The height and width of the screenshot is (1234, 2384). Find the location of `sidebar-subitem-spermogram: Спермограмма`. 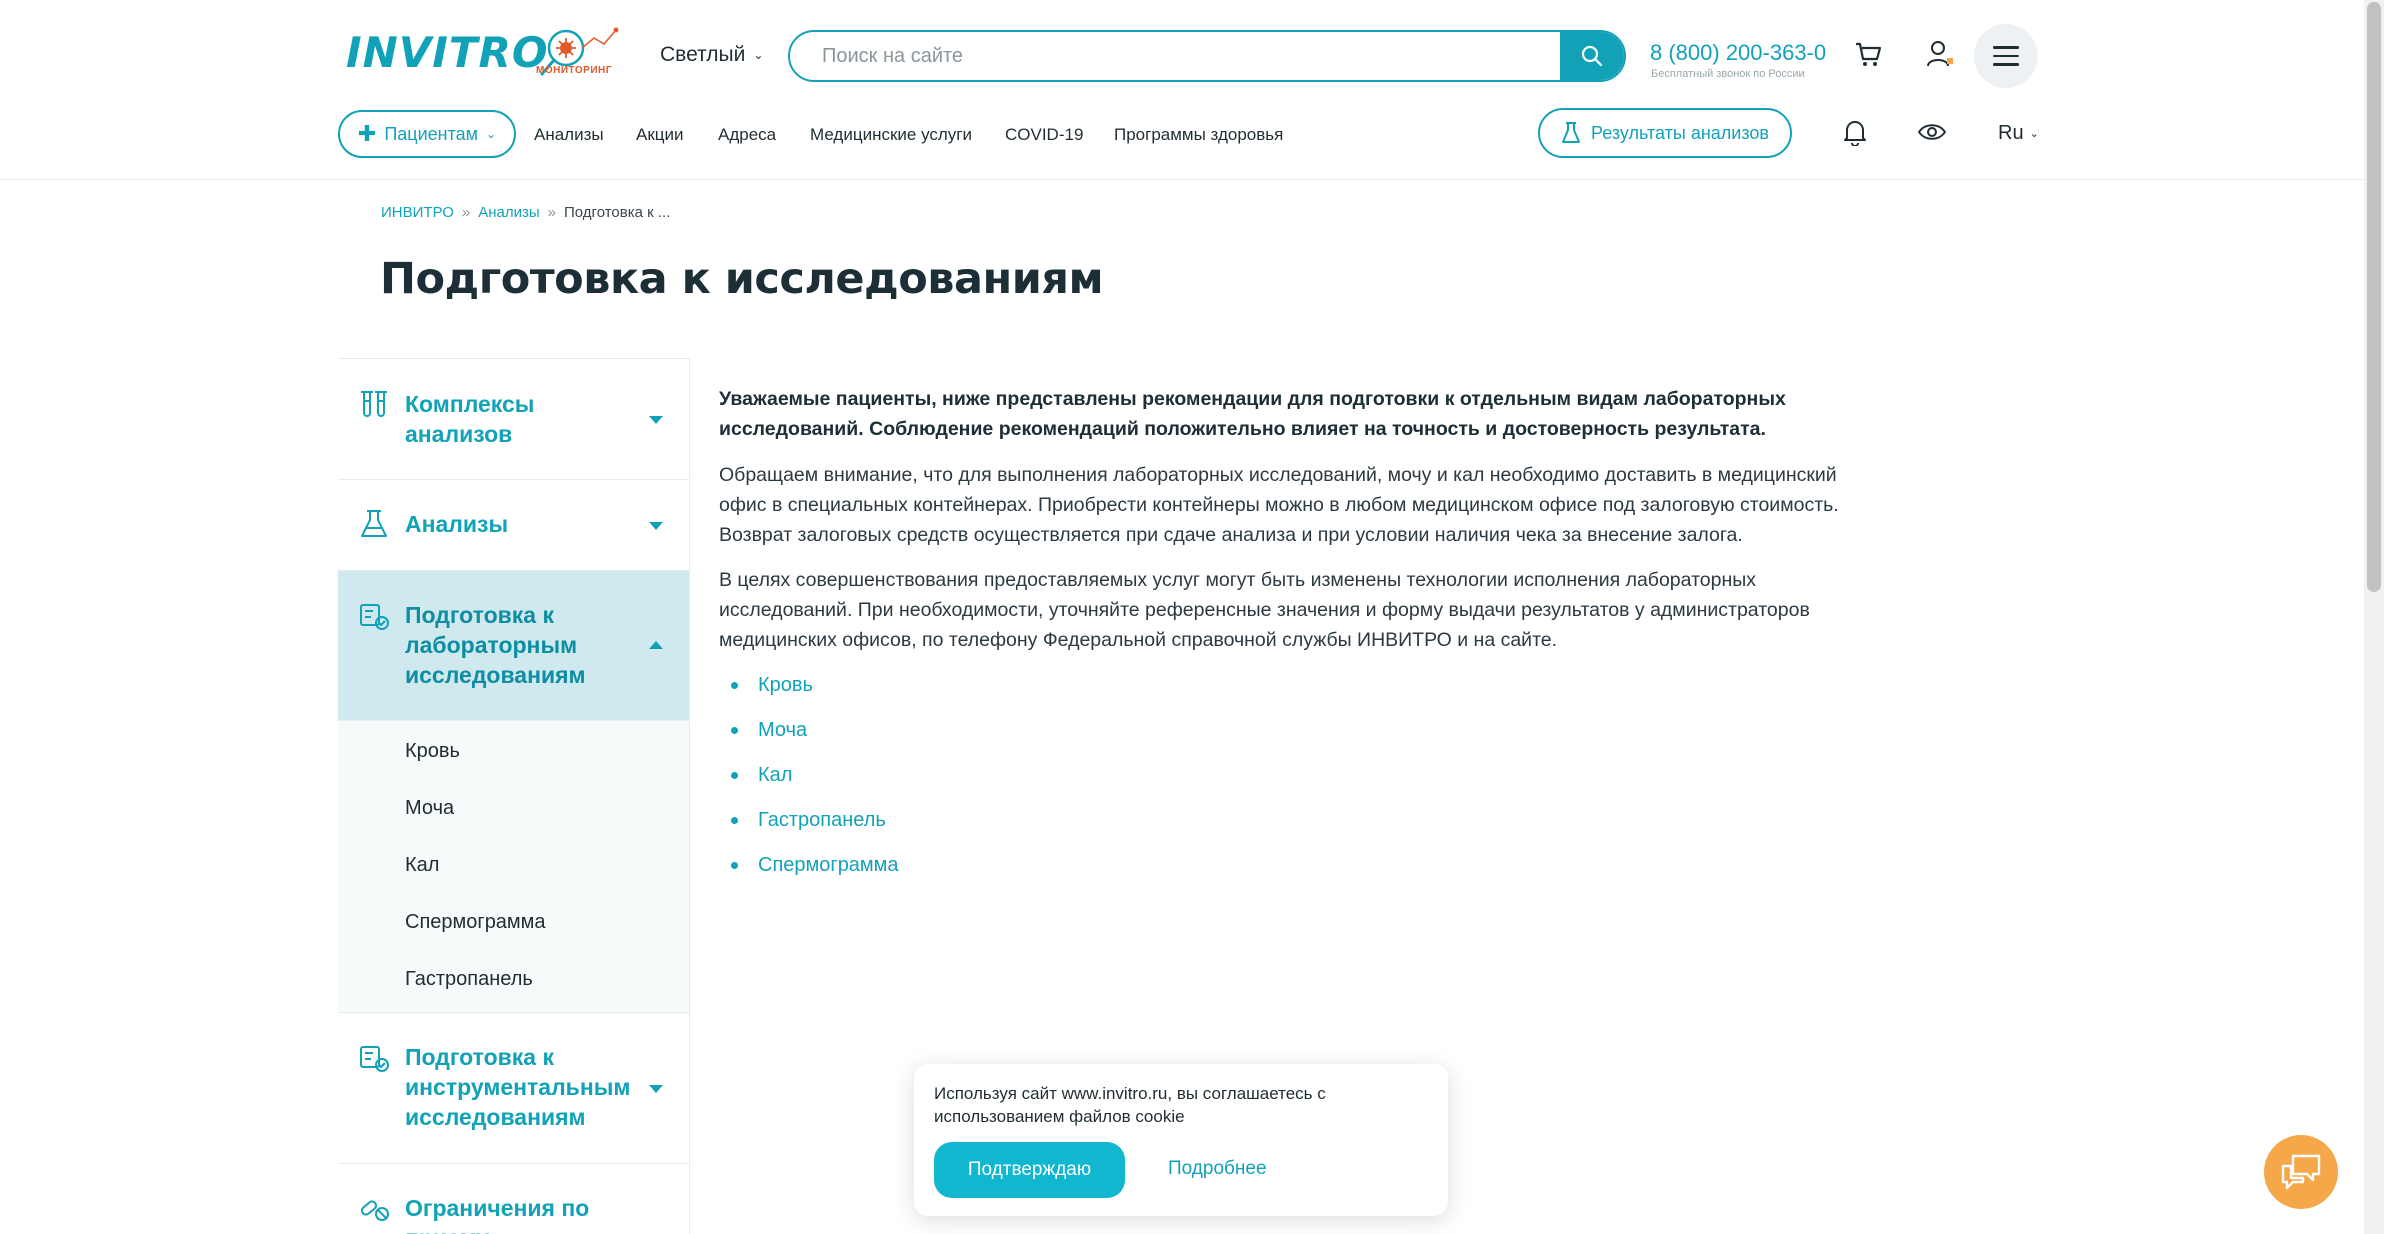

sidebar-subitem-spermogram: Спермограмма is located at coordinates (513, 922).